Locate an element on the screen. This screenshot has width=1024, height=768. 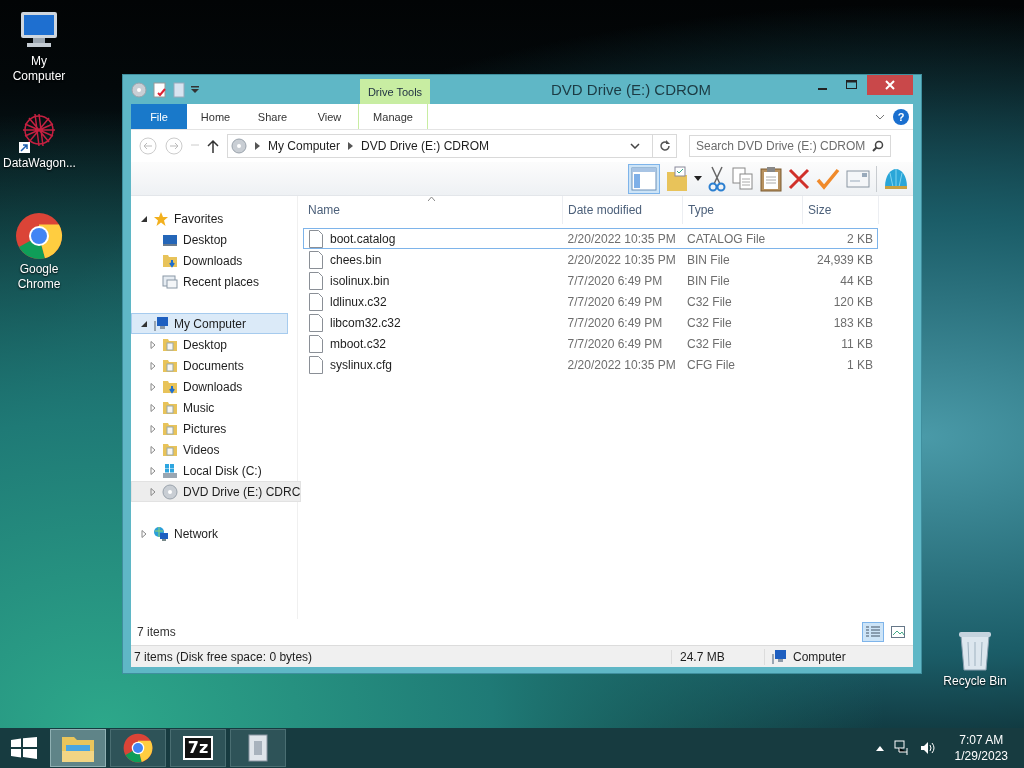
scissors-icon is located at coordinates (717, 178).